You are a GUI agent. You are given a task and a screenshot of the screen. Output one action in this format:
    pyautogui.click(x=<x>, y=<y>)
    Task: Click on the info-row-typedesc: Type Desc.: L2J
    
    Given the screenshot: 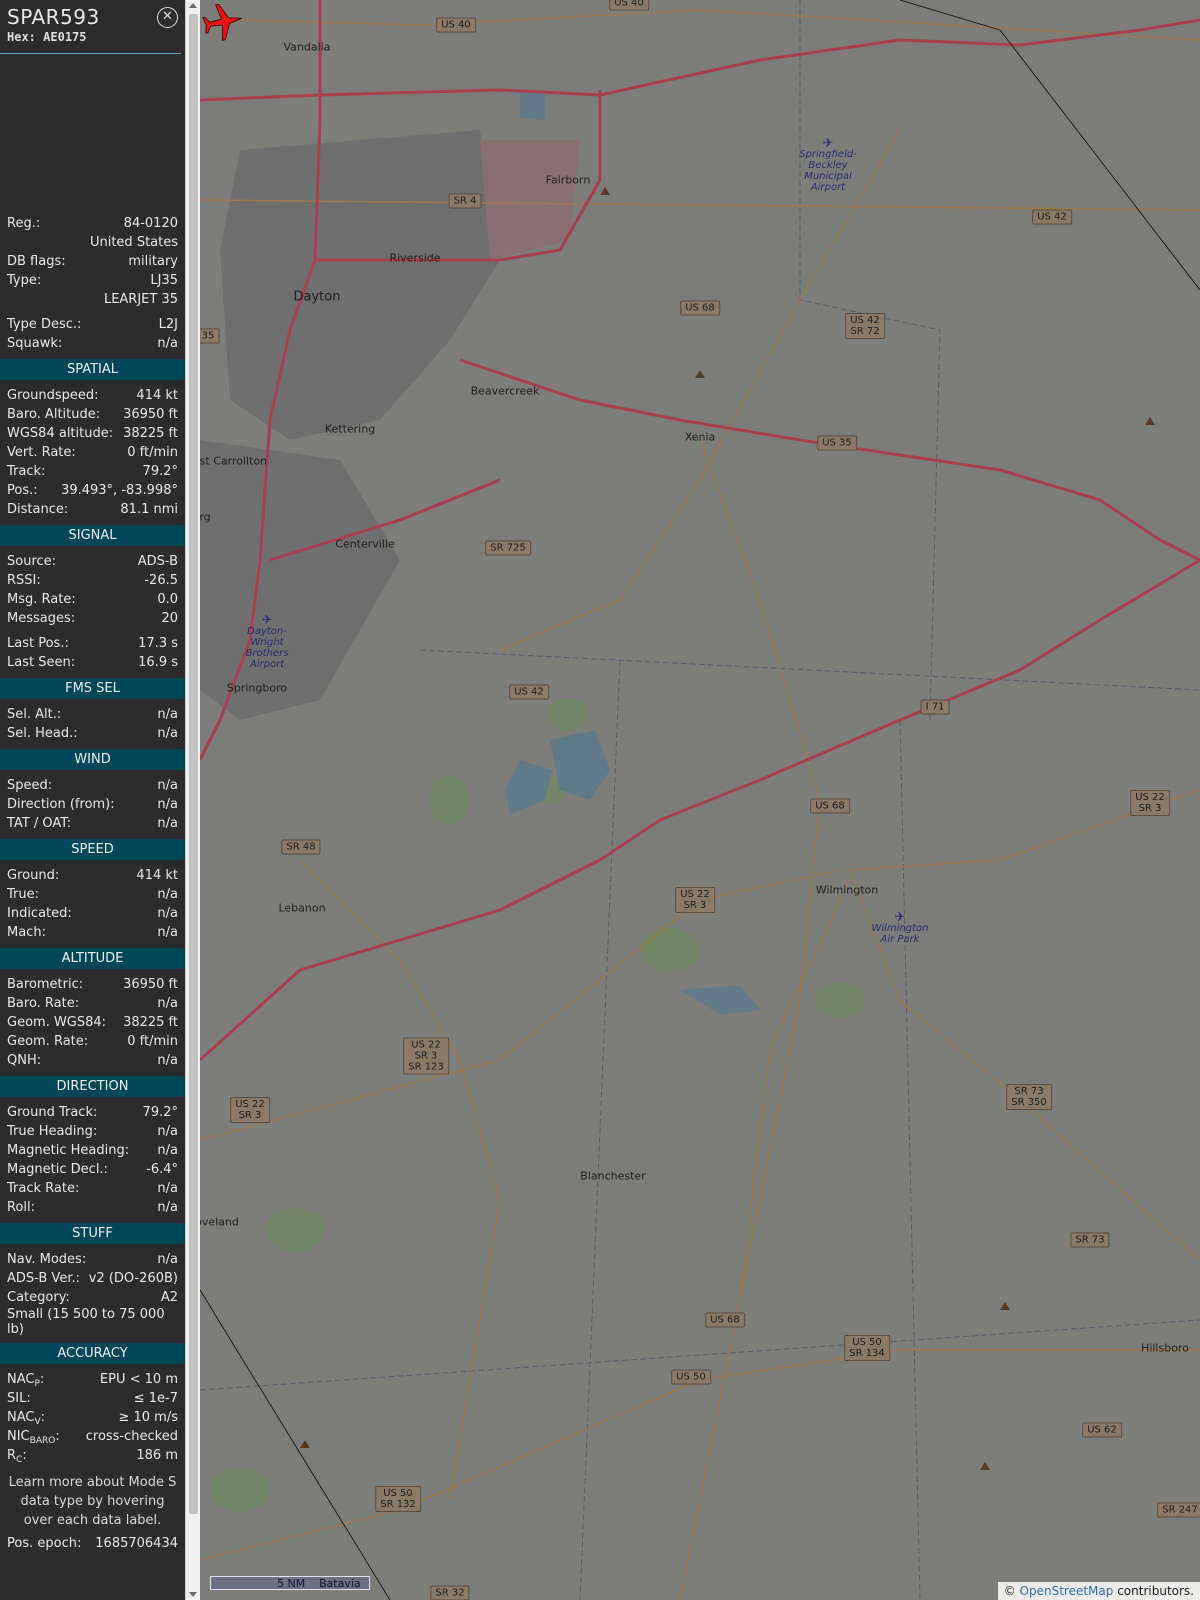 What is the action you would take?
    pyautogui.click(x=92, y=324)
    